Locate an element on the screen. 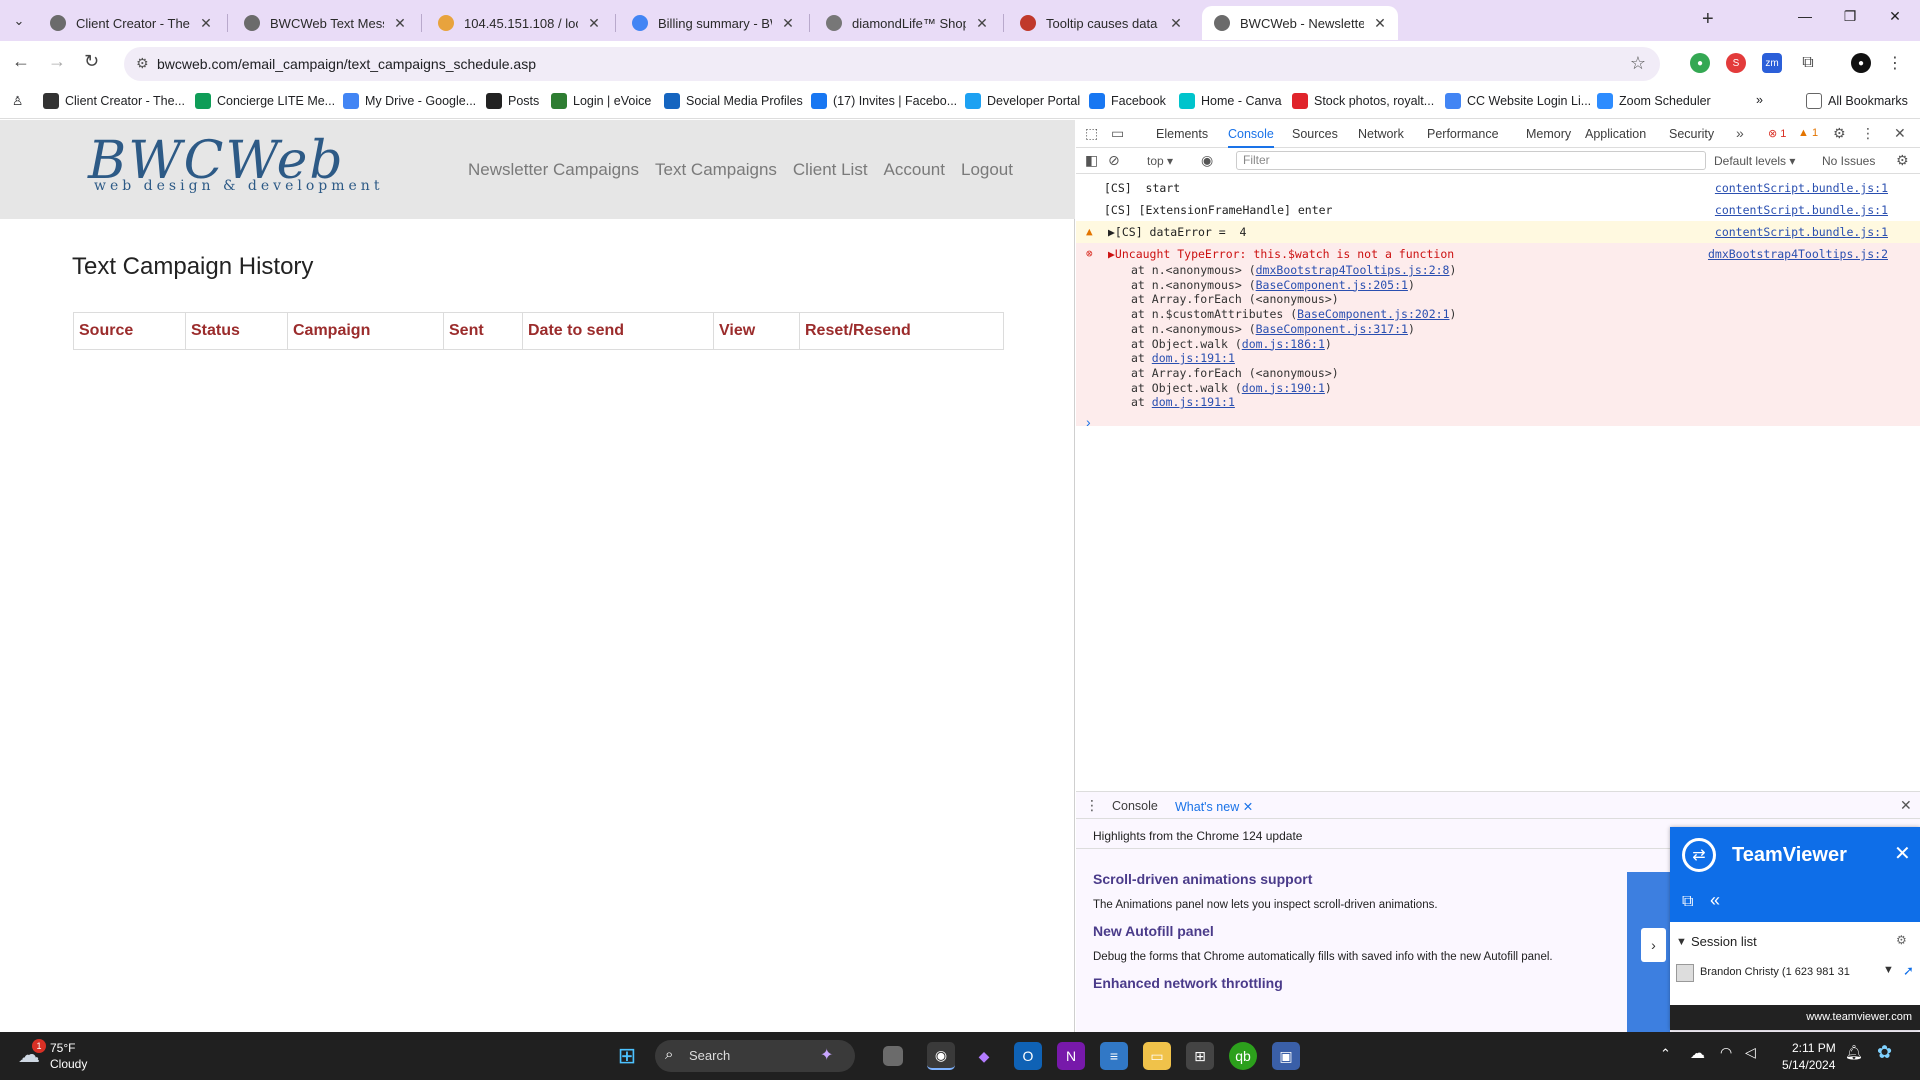 The image size is (1920, 1080). console-message: [CS] start contentScript.bundle.js:1 is located at coordinates (1498, 188).